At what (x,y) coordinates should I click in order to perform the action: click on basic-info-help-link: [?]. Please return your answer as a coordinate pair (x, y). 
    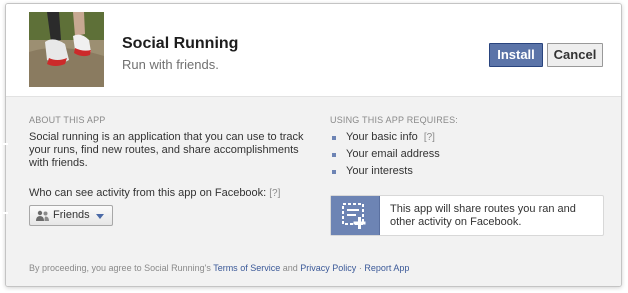
    Looking at the image, I should click on (429, 137).